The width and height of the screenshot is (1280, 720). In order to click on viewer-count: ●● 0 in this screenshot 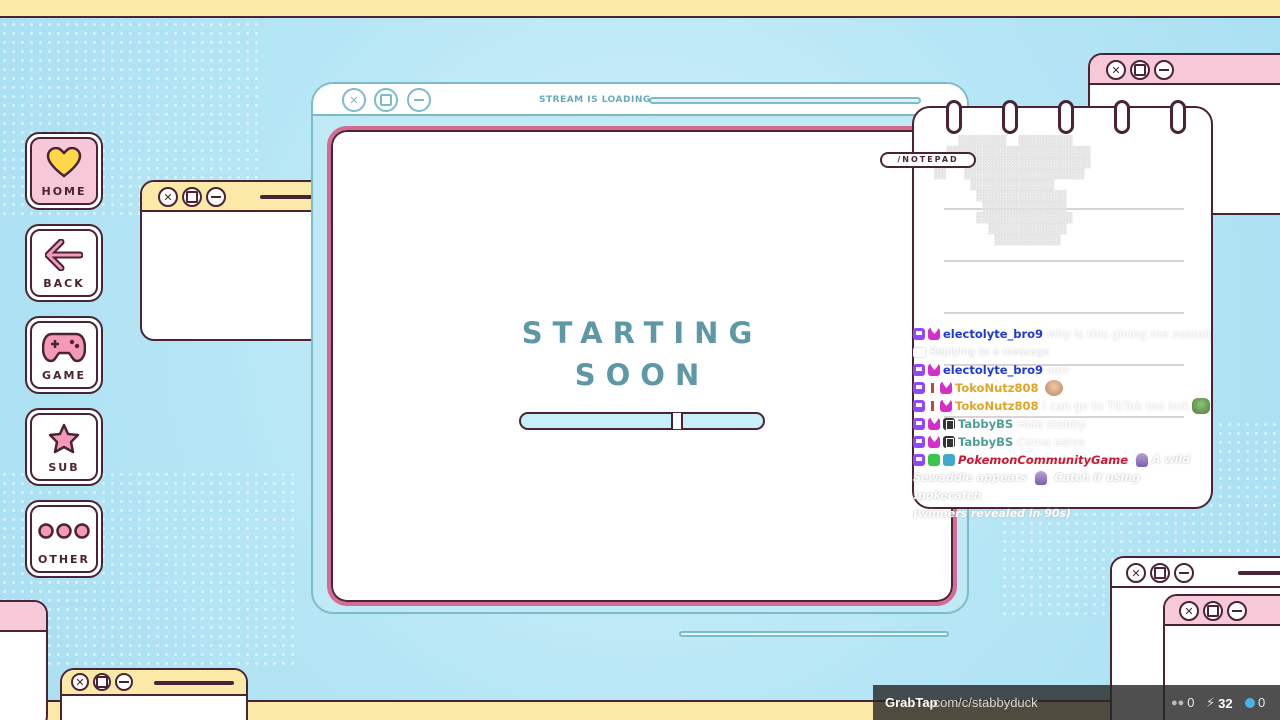, I will do `click(1183, 702)`.